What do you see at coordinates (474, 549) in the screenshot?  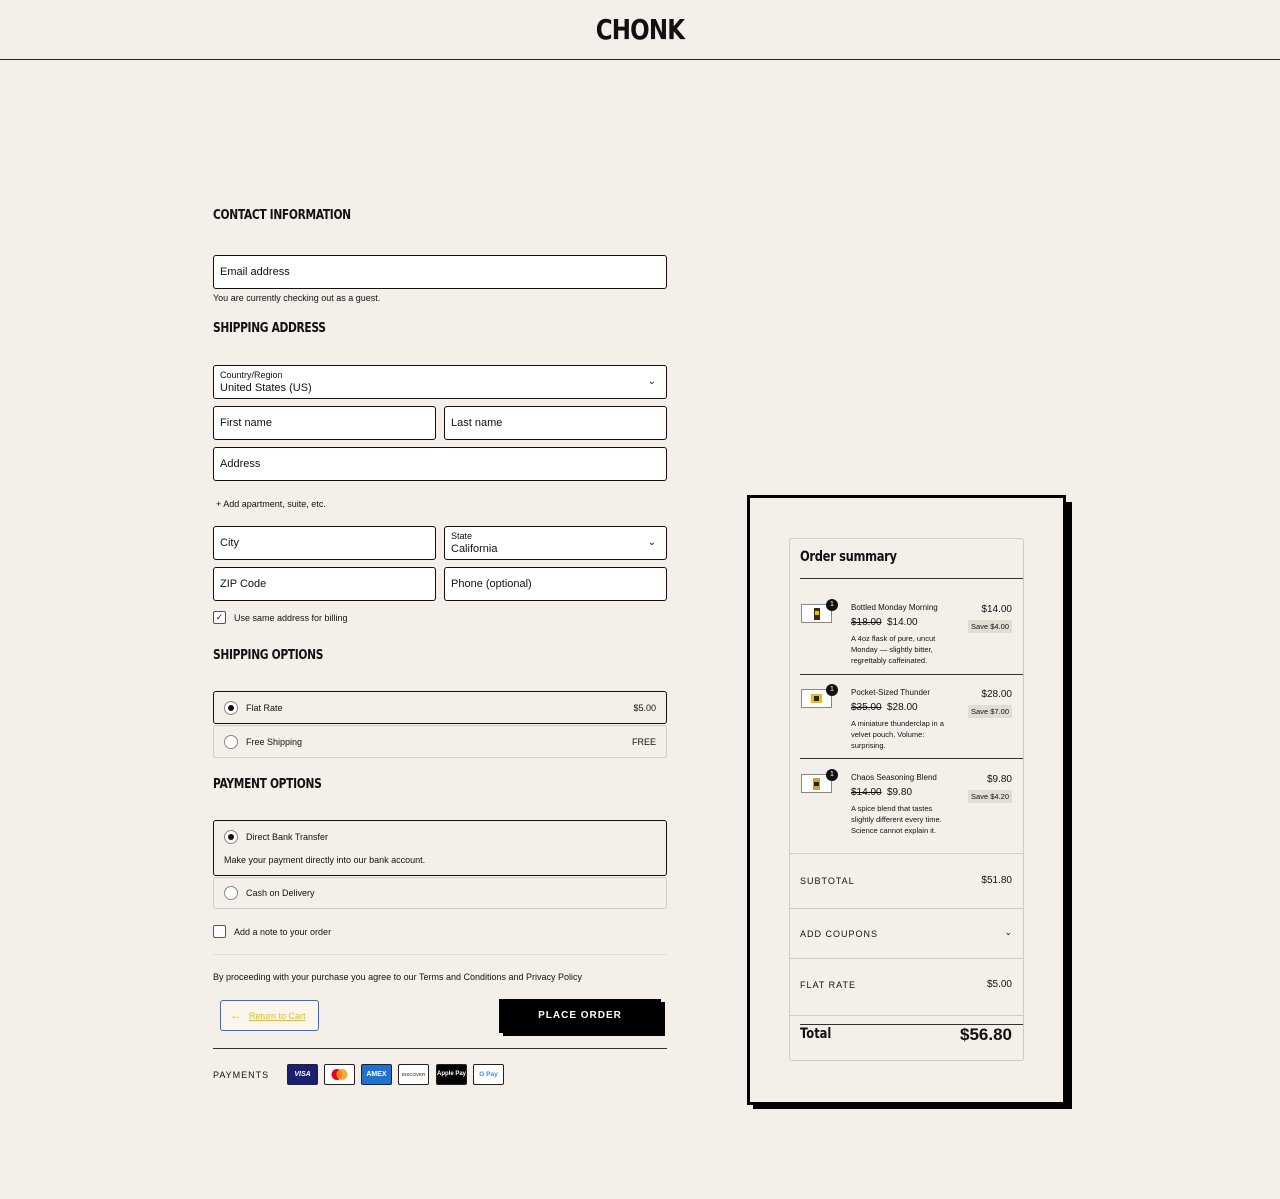 I see `state-value: California` at bounding box center [474, 549].